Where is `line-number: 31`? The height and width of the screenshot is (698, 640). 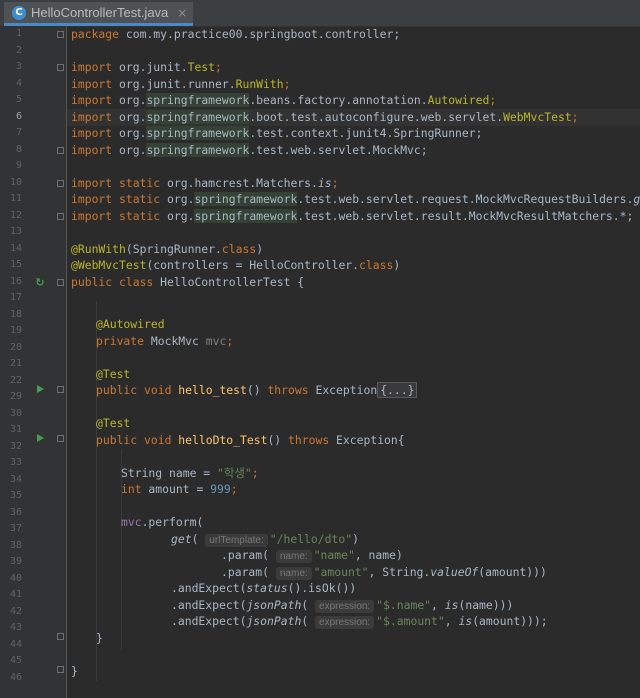
line-number: 31 is located at coordinates (15, 429).